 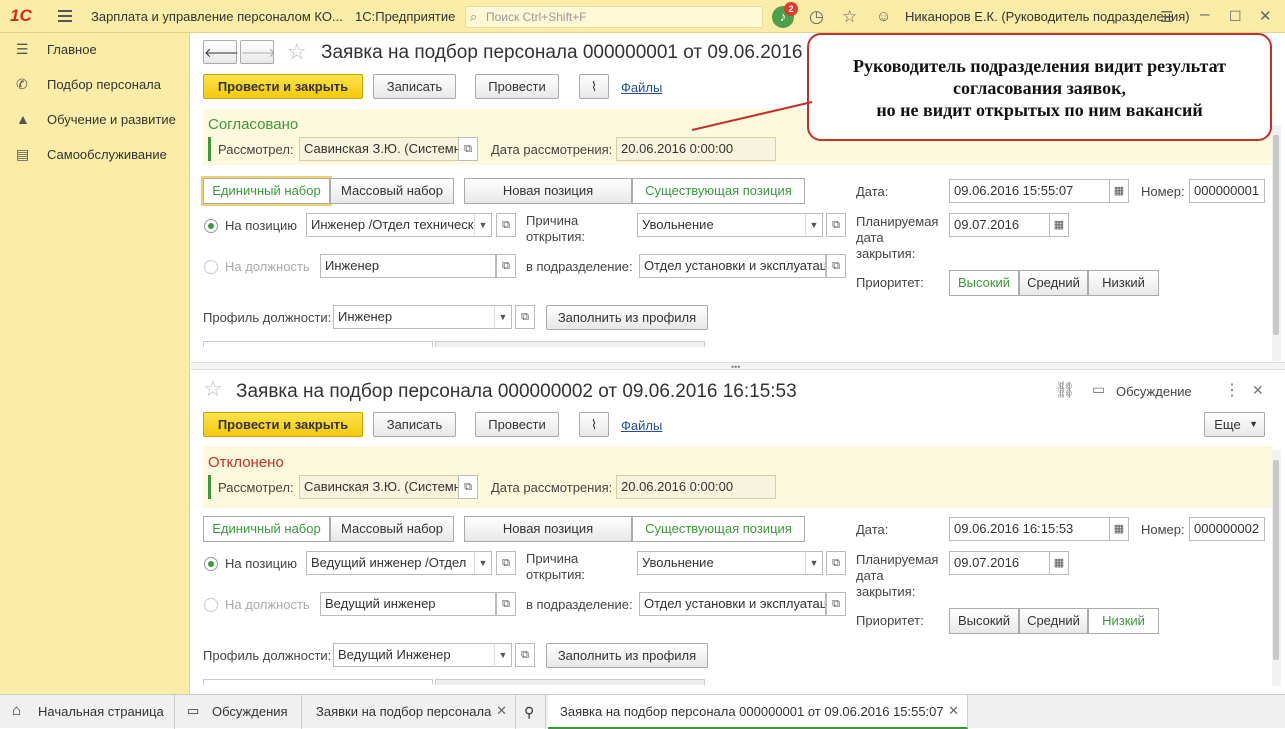 I want to click on date-field: 09.06.2016 16:15:53, so click(x=1030, y=529).